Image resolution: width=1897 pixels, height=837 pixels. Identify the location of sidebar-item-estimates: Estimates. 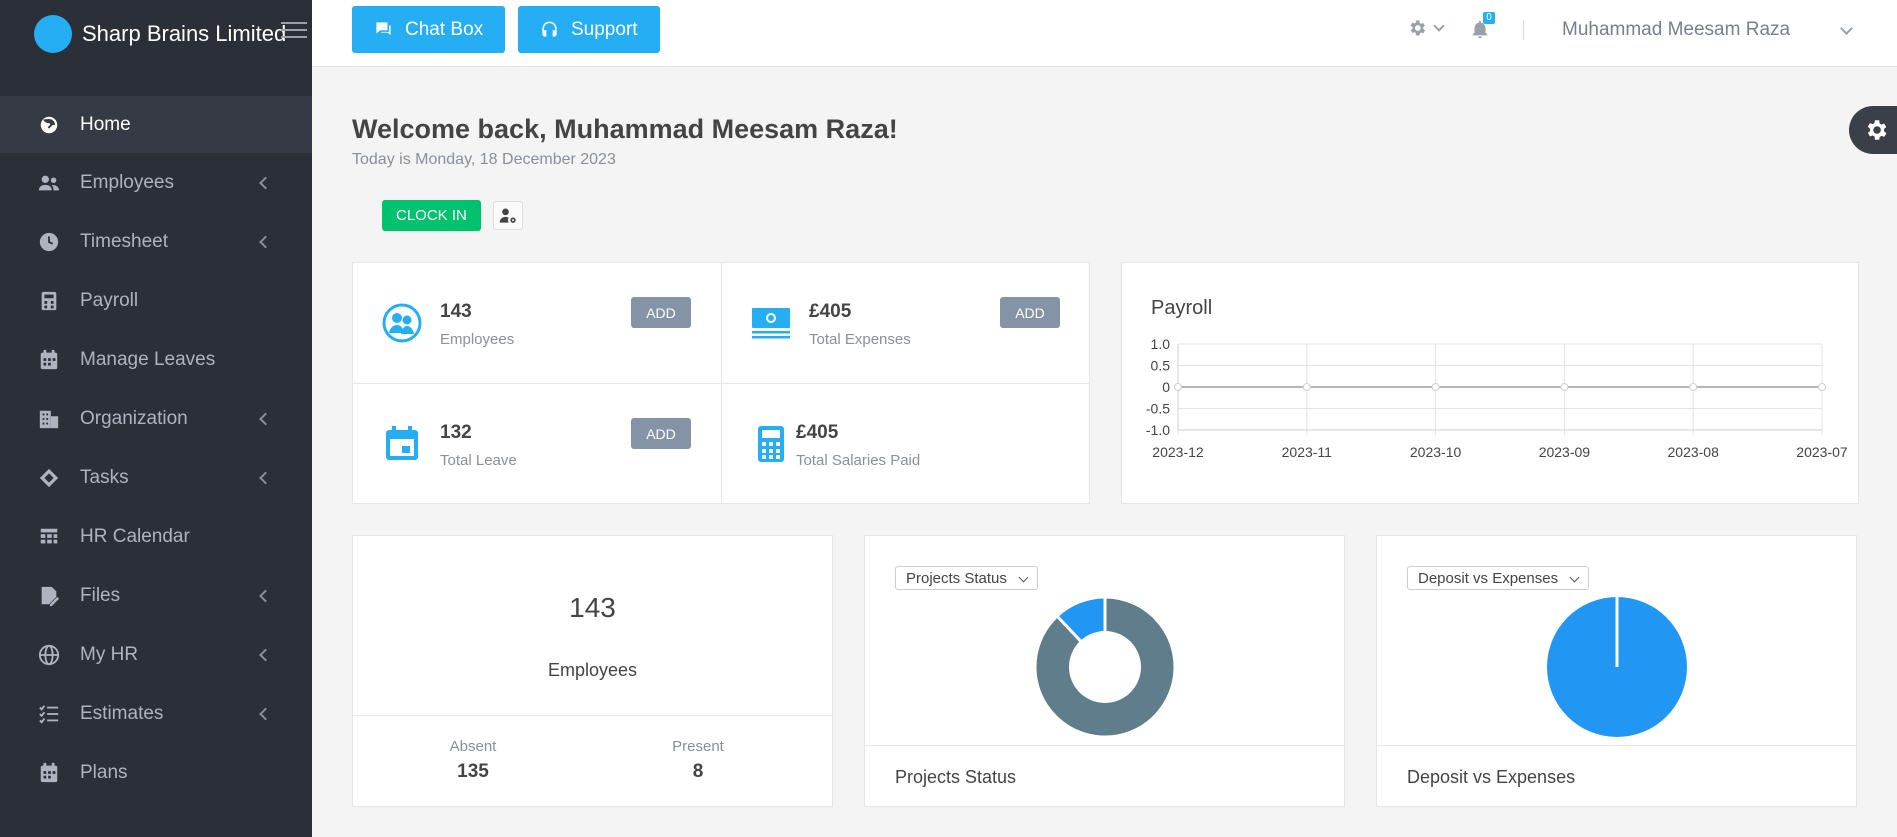
(156, 713).